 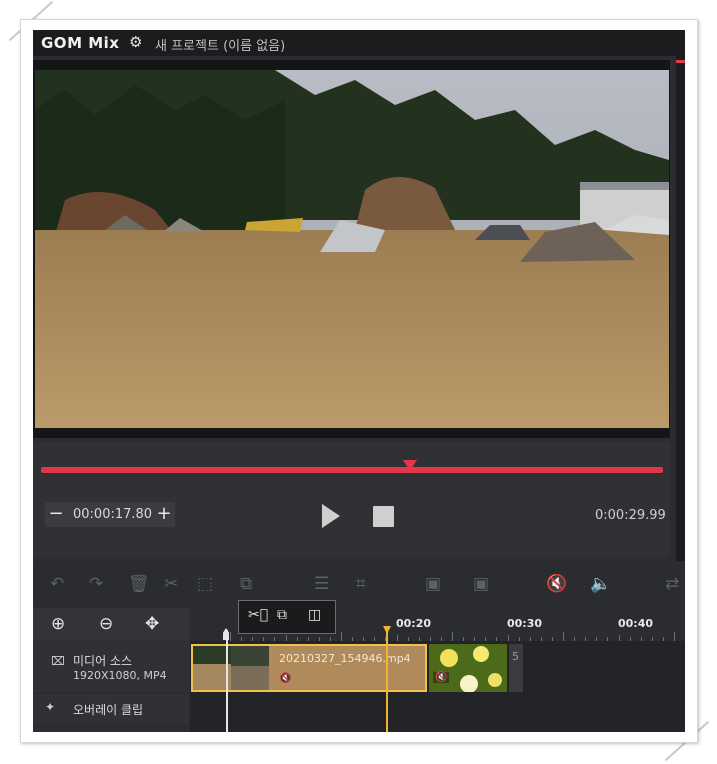 I want to click on stop-icon, so click(x=383, y=516).